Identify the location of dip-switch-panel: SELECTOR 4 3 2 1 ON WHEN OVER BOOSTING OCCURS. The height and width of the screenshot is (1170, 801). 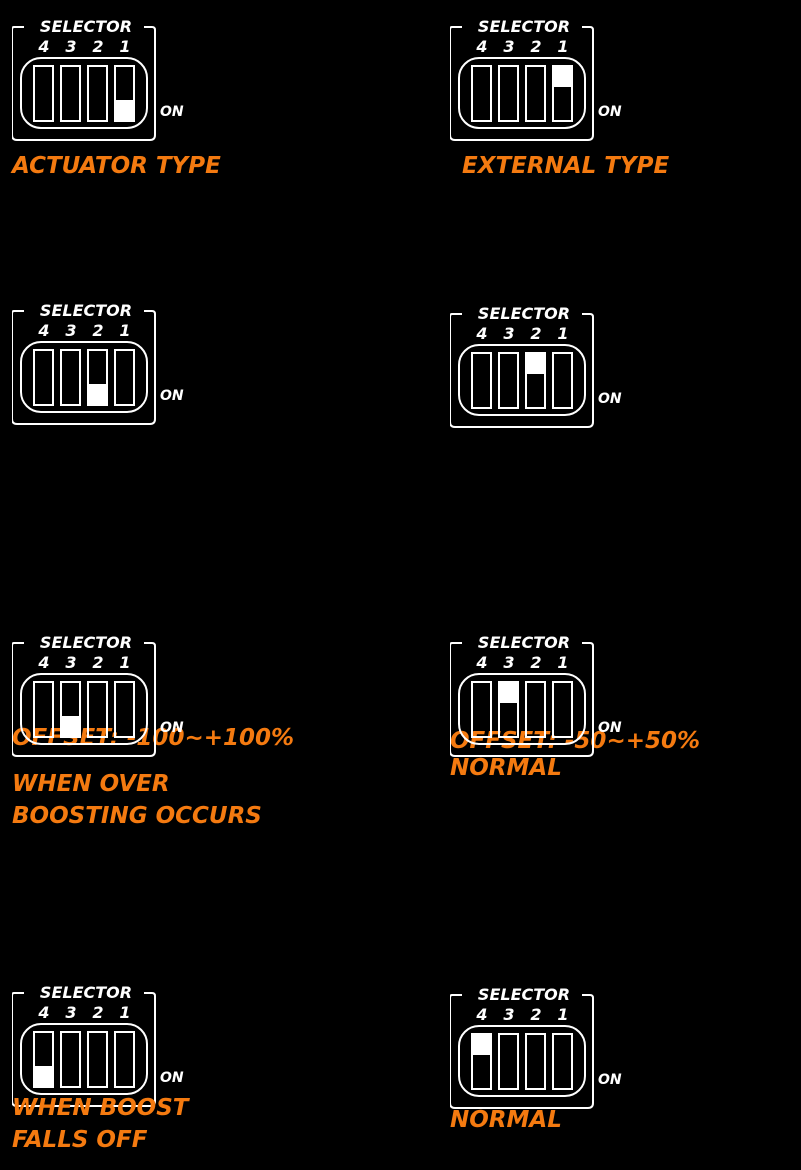
(137, 731).